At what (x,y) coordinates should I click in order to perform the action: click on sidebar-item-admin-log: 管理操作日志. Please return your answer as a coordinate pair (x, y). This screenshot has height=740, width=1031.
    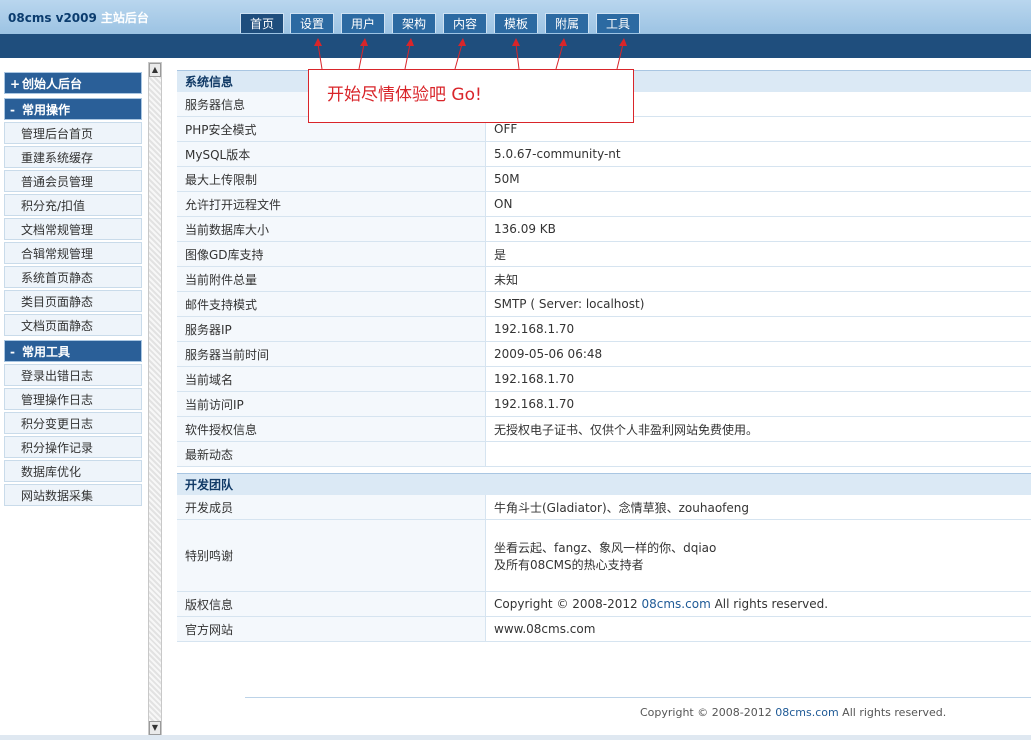
    Looking at the image, I should click on (73, 399).